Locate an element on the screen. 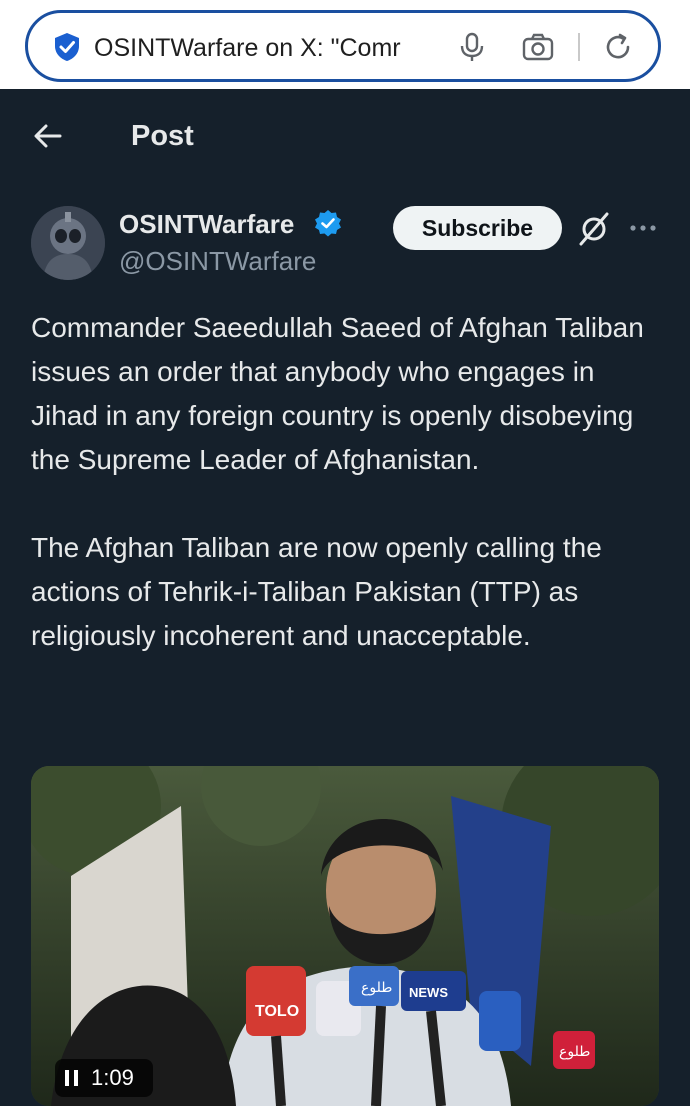 The width and height of the screenshot is (690, 1106). browser-toolbar: OSINTWarfare on X: "Comr is located at coordinates (345, 44).